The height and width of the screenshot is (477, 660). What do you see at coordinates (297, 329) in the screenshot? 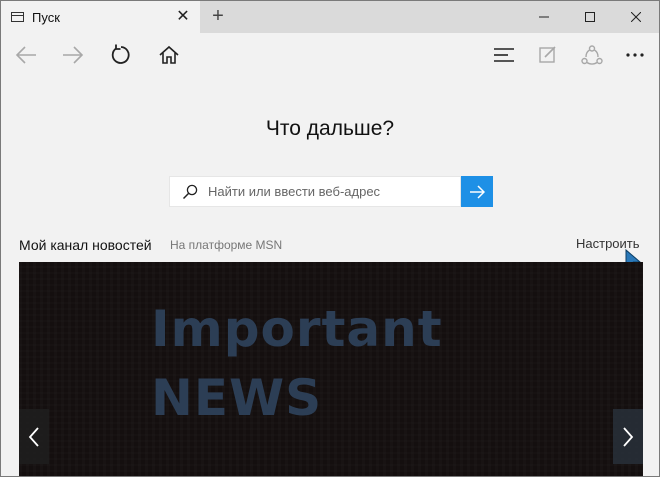
I see `headline-line-1: Important` at bounding box center [297, 329].